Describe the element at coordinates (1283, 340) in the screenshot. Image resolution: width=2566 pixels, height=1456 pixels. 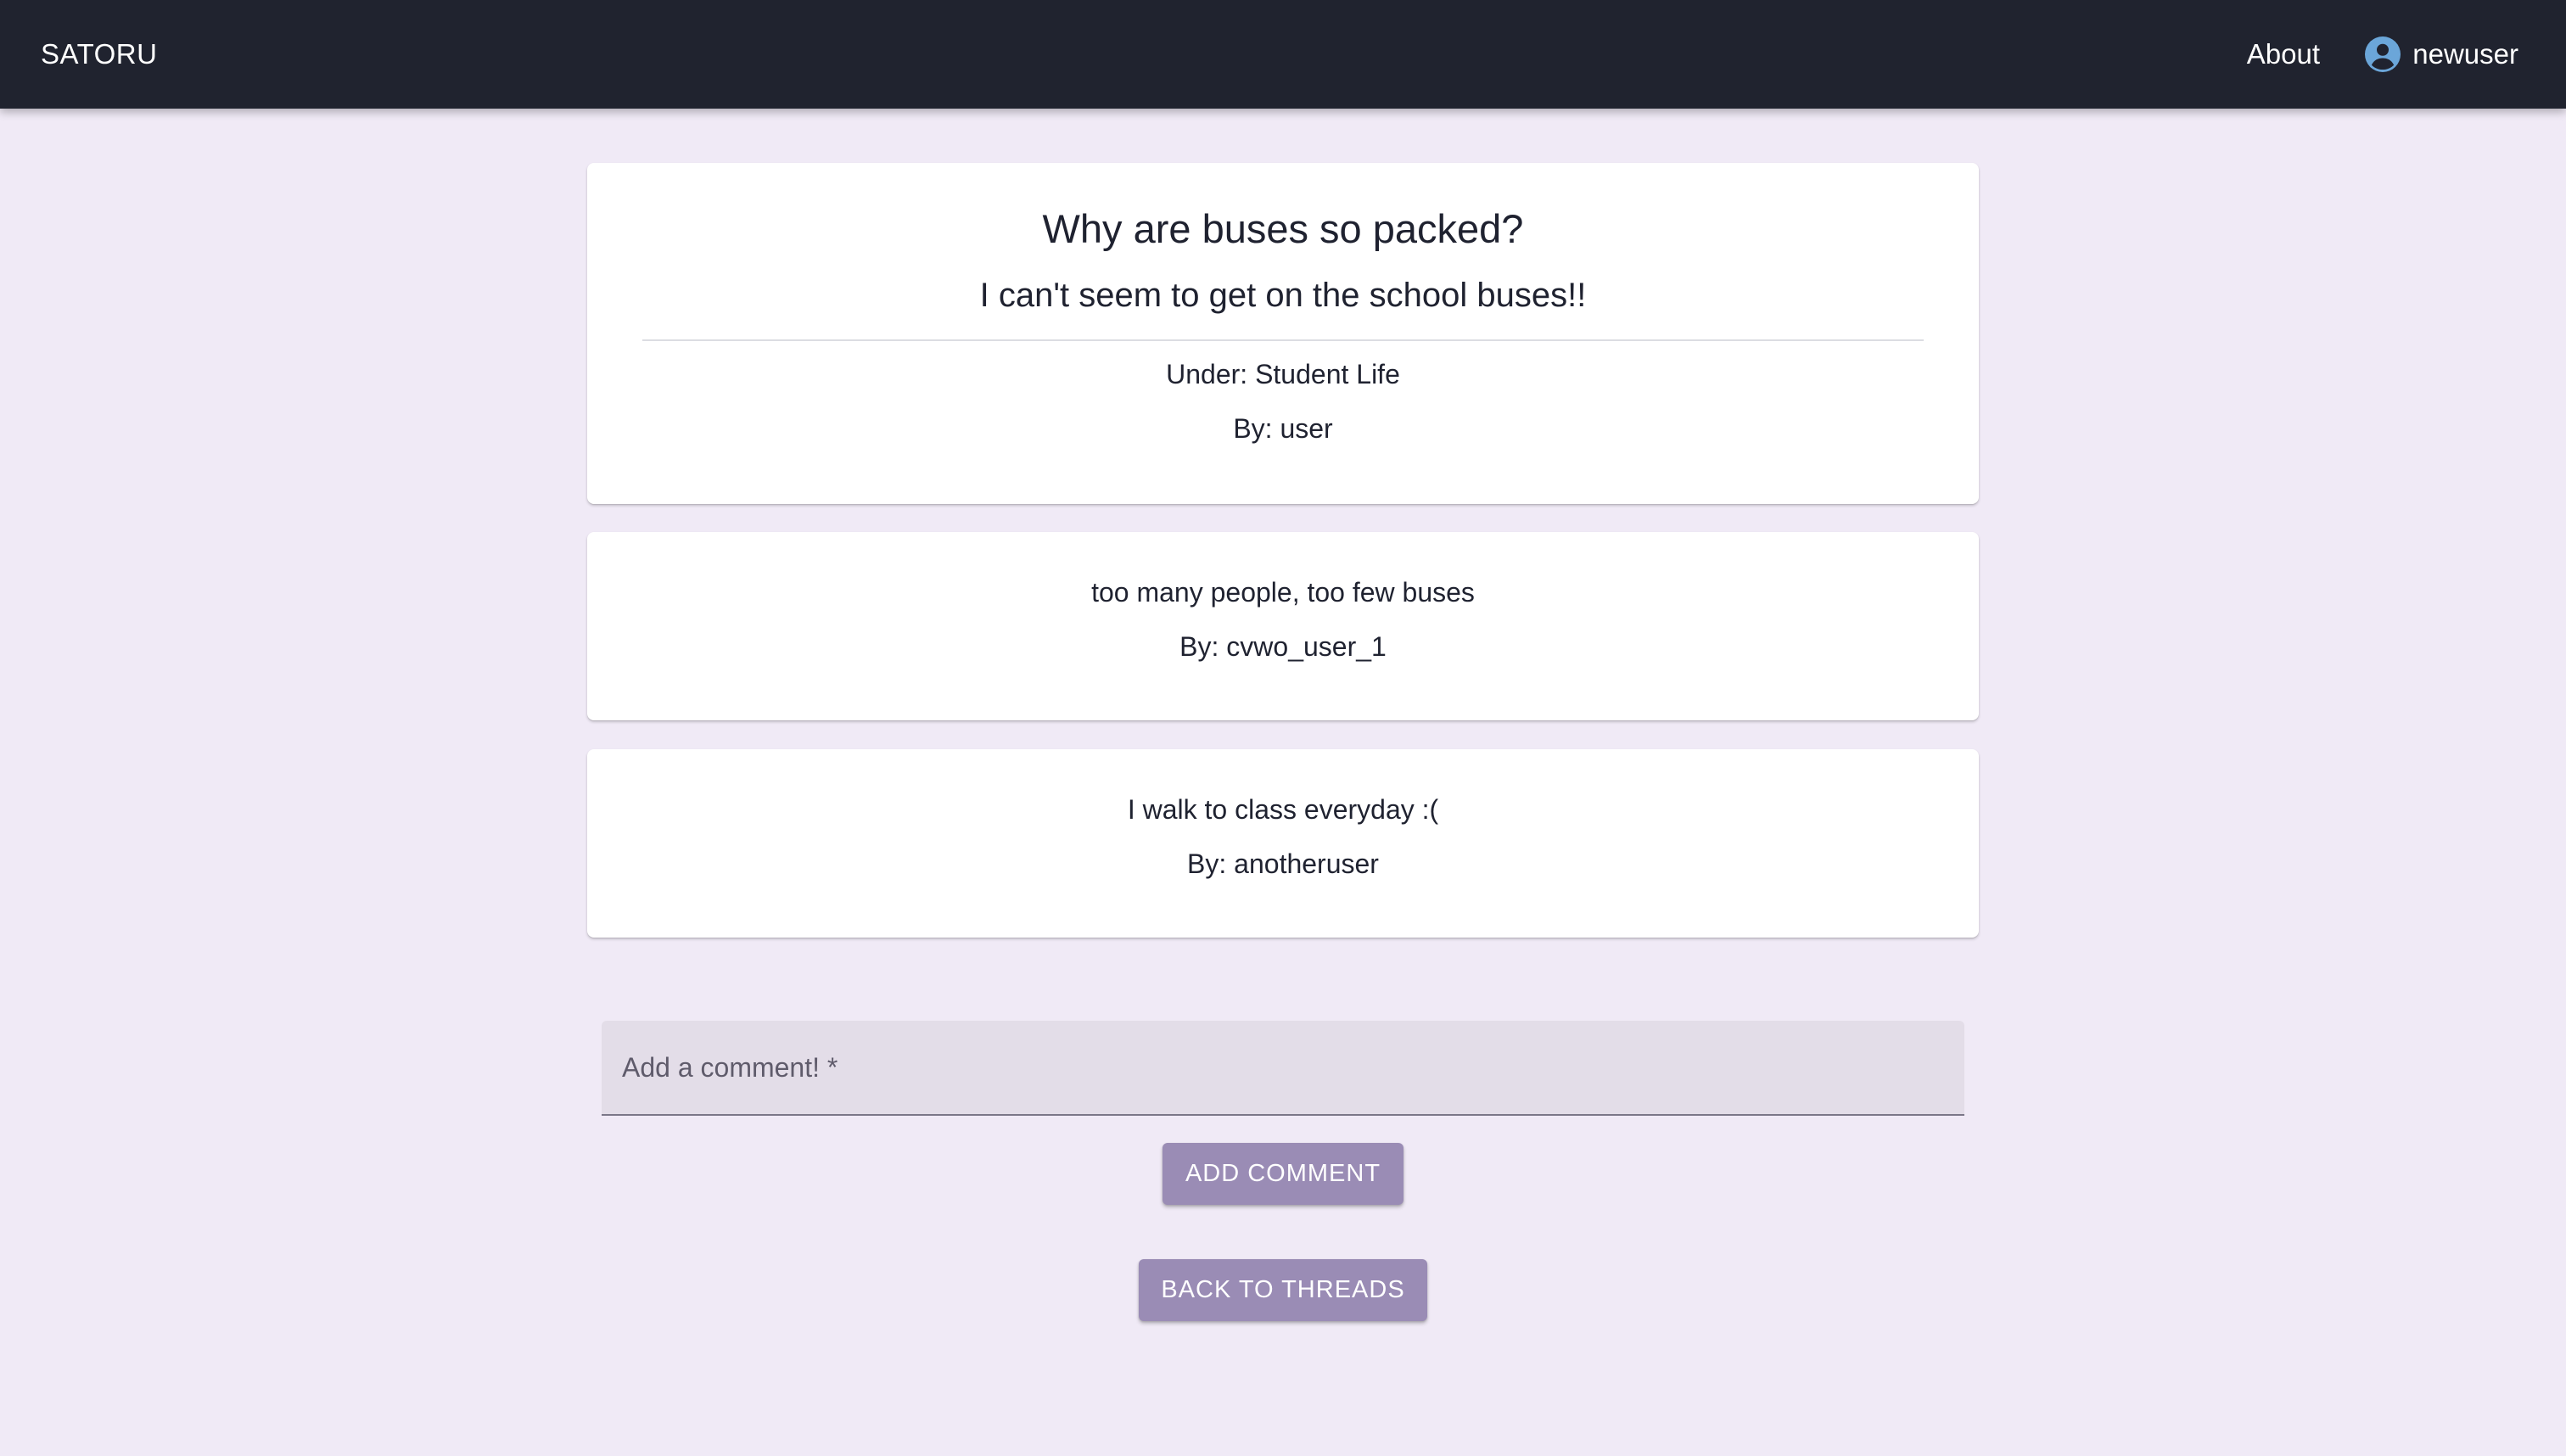
I see `thread-divider` at that location.